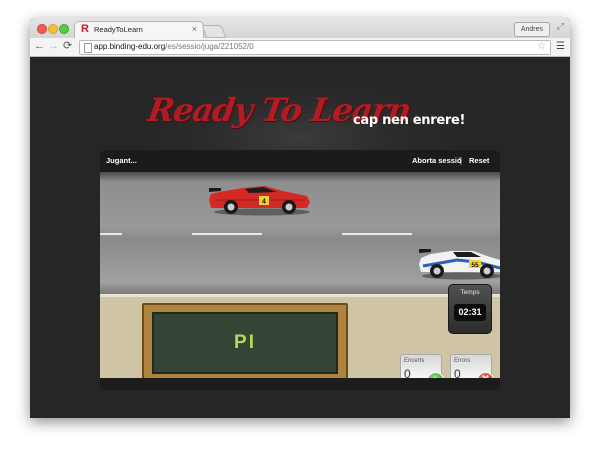 The height and width of the screenshot is (460, 600). Describe the element at coordinates (209, 46) in the screenshot. I see `url-path: /es/sessio/juga/221052/0` at that location.